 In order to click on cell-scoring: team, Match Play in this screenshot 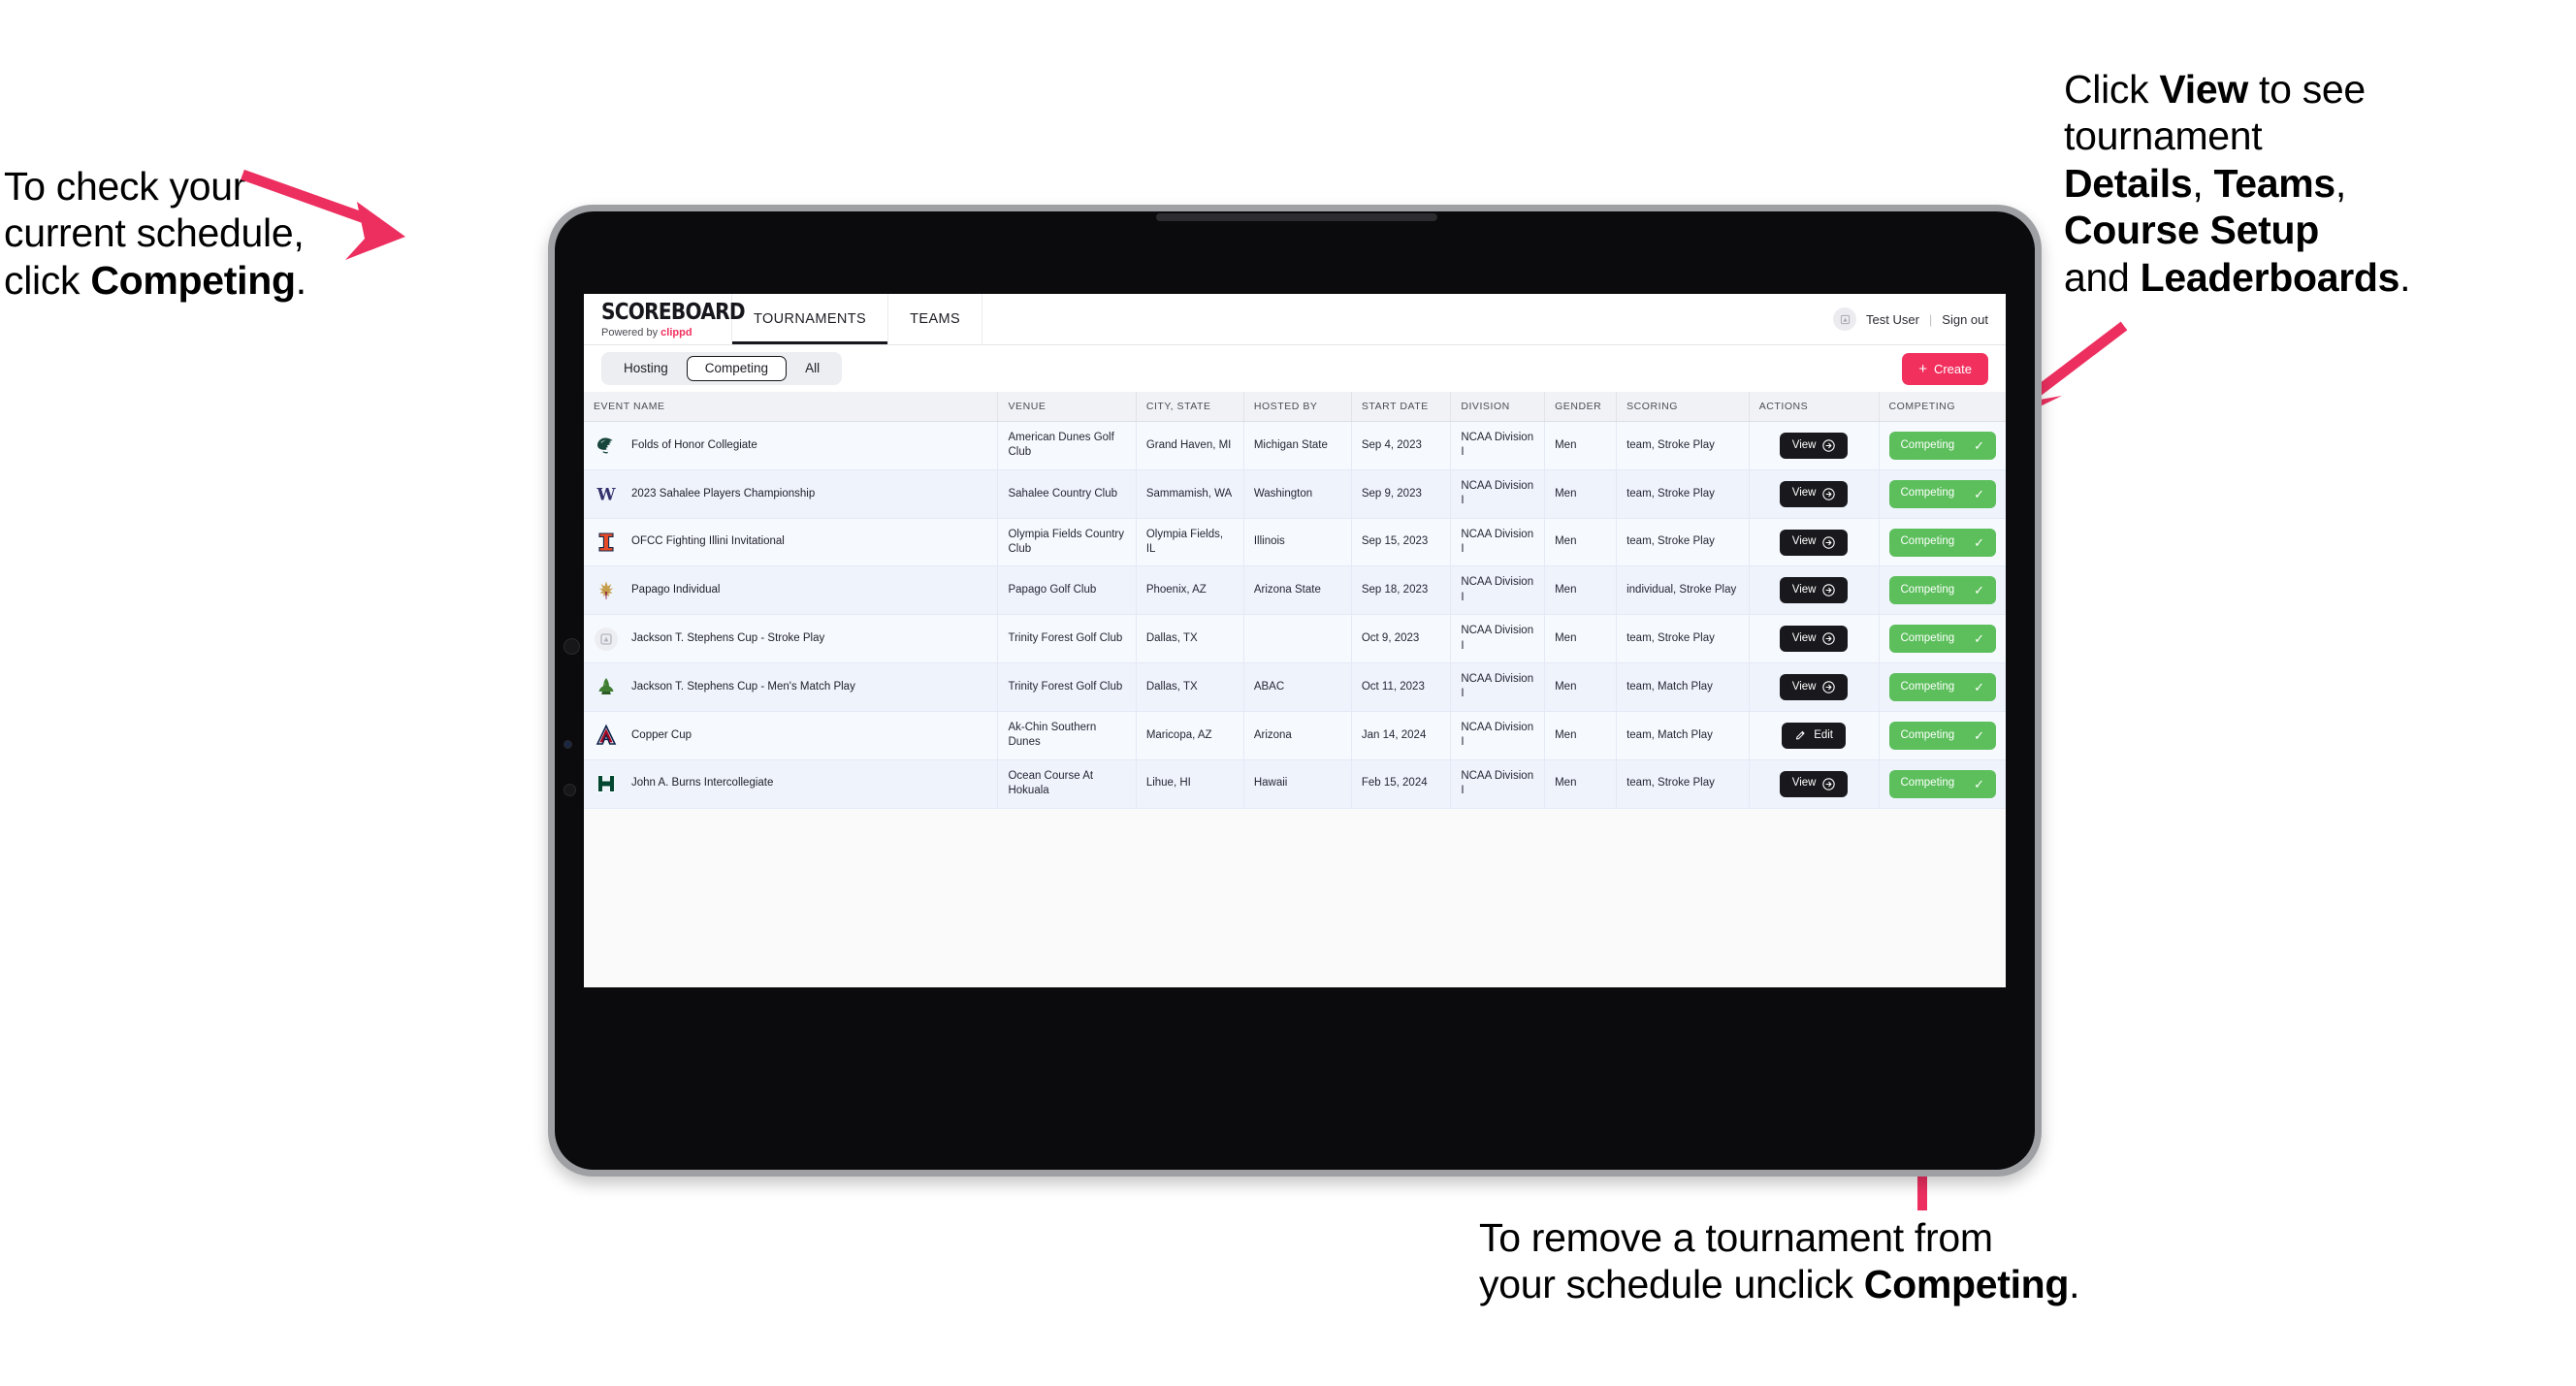, I will do `click(1683, 687)`.